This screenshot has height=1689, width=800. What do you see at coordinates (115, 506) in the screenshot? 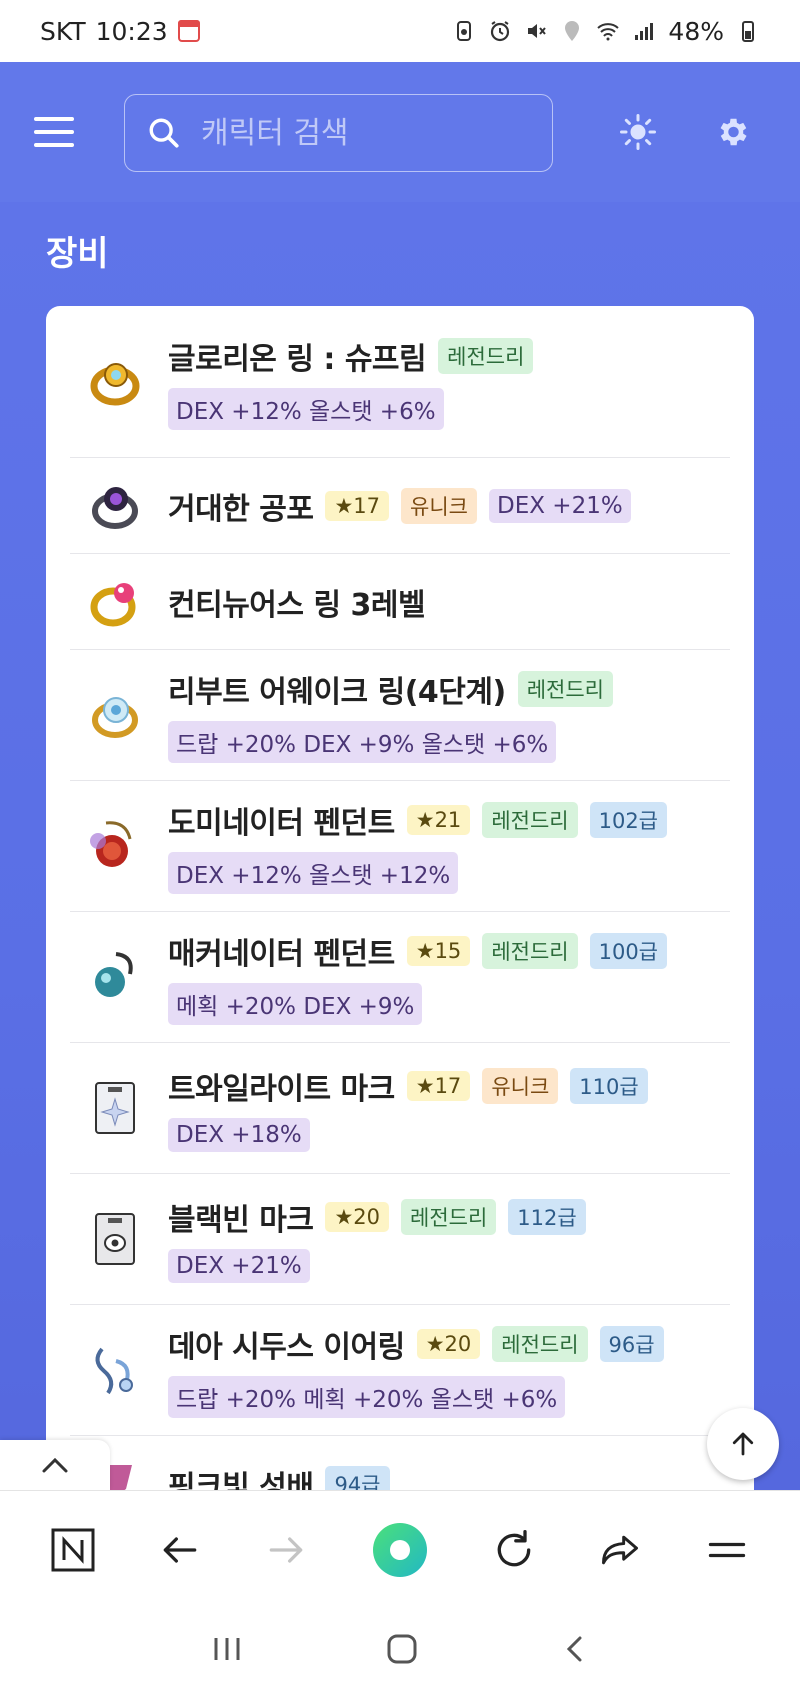
I see `ring-dark-icon` at bounding box center [115, 506].